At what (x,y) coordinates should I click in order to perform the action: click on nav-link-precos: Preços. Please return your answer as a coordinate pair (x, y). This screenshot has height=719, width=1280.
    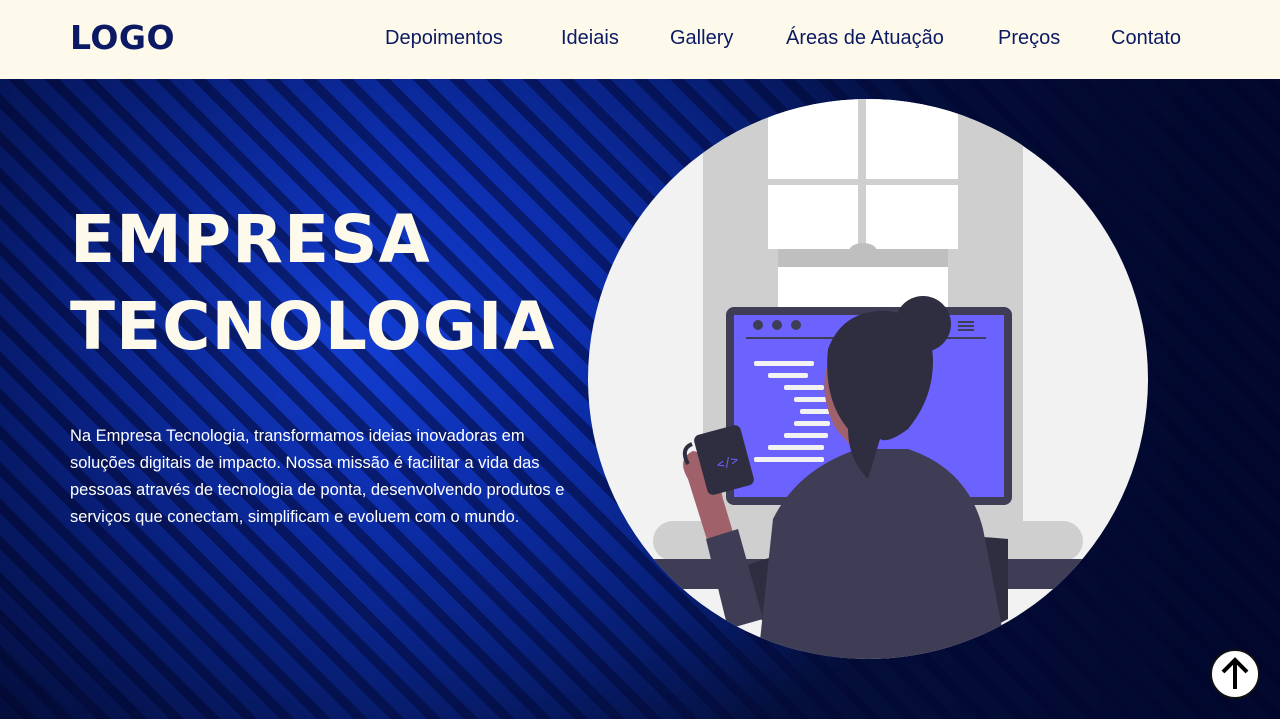
    Looking at the image, I should click on (1029, 38).